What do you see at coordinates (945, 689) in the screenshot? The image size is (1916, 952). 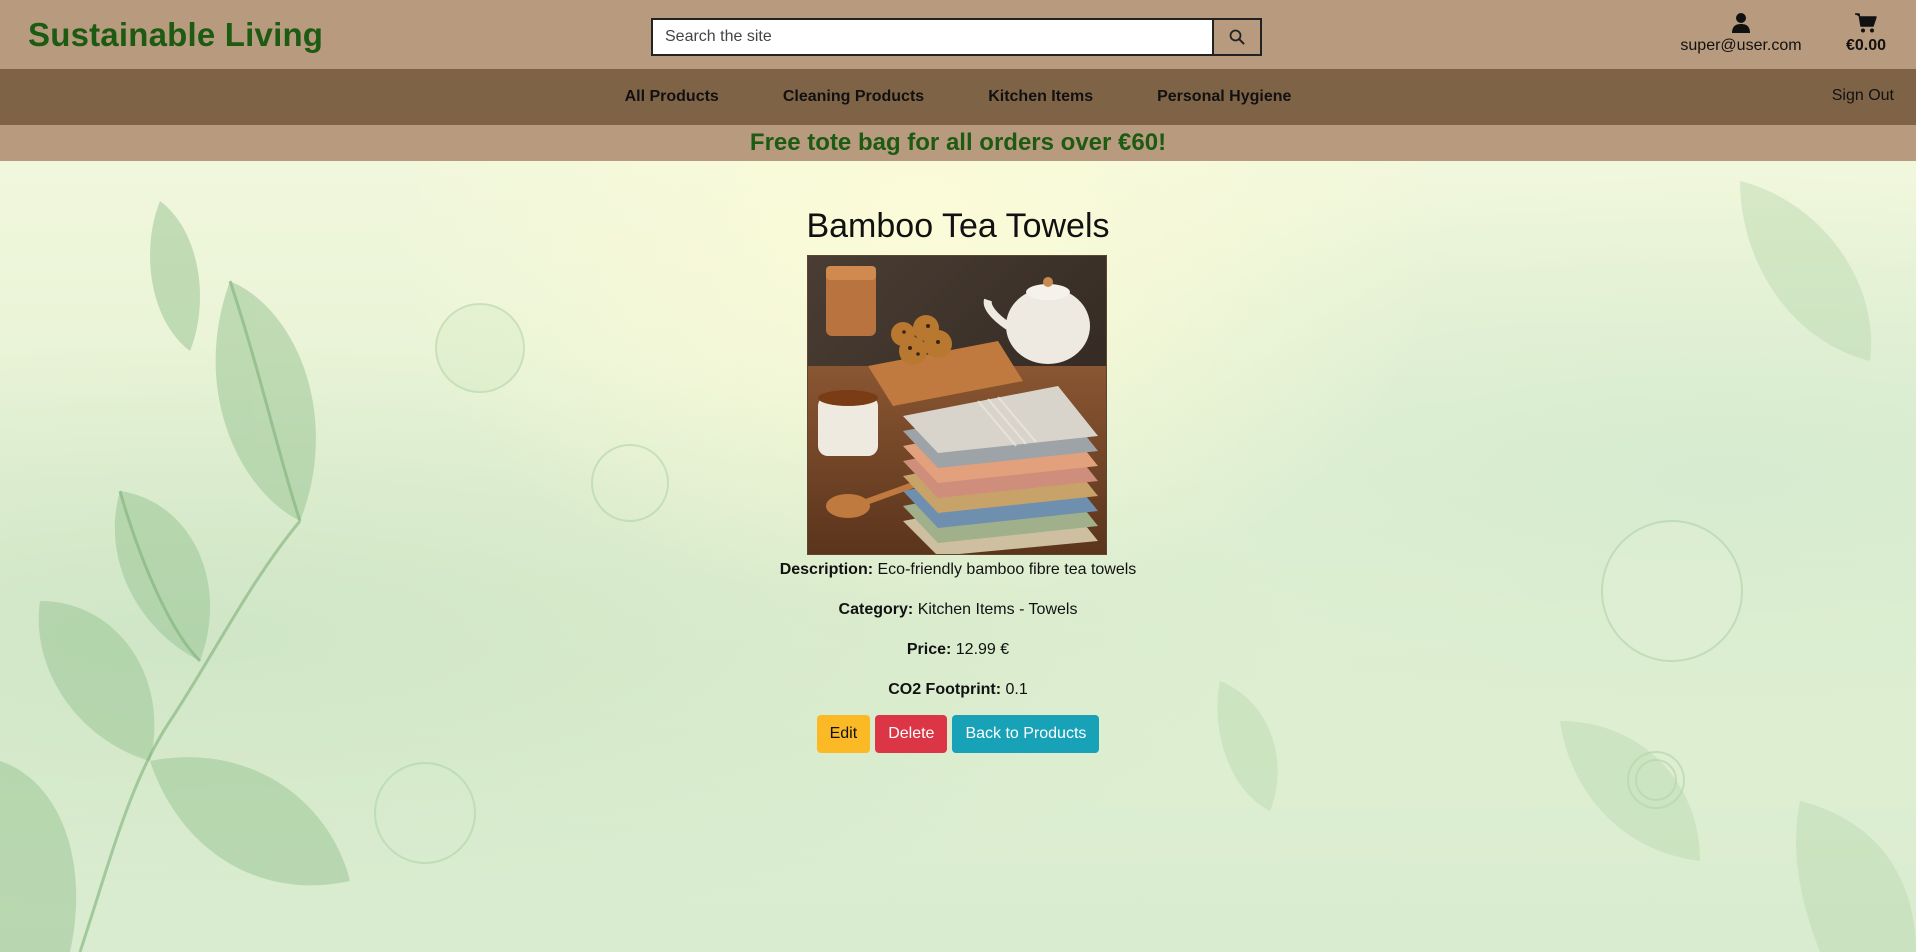 I see `co2-label: CO2 Footprint:` at bounding box center [945, 689].